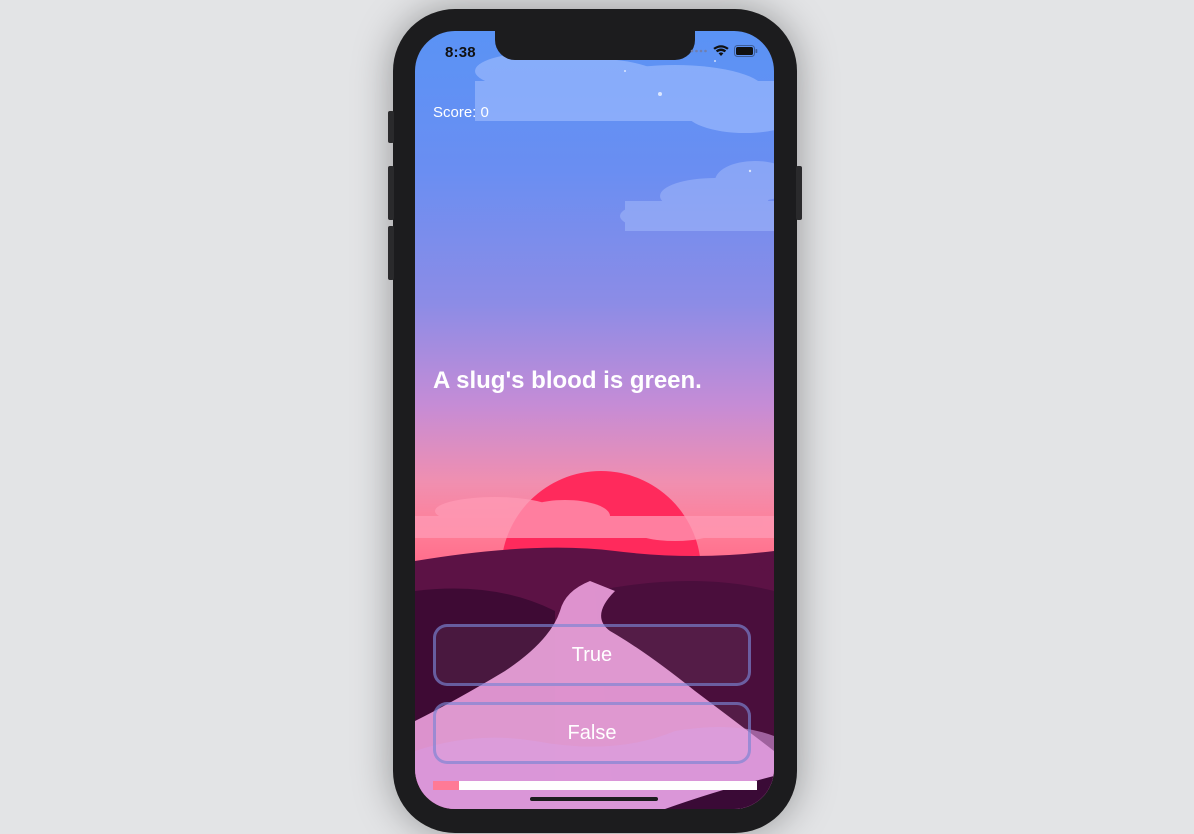 Image resolution: width=1194 pixels, height=834 pixels. What do you see at coordinates (592, 733) in the screenshot?
I see `false-answer-button: False` at bounding box center [592, 733].